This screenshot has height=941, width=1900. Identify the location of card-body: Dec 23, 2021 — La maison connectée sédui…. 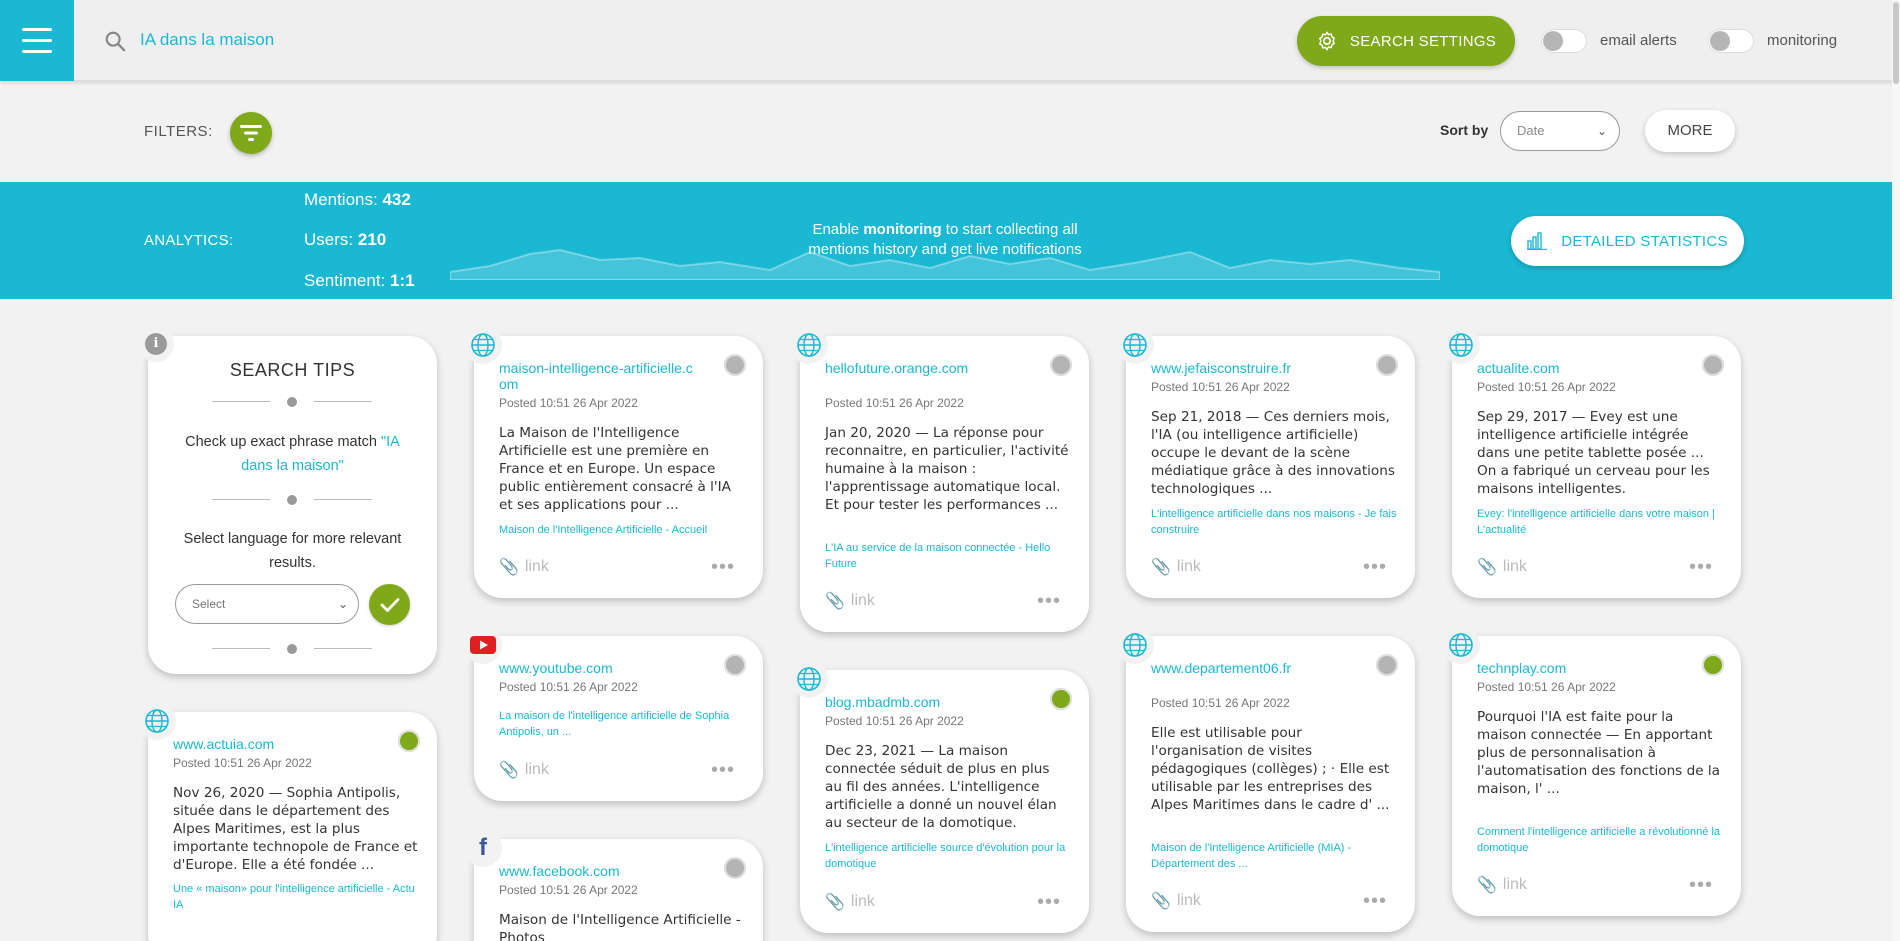
(941, 787).